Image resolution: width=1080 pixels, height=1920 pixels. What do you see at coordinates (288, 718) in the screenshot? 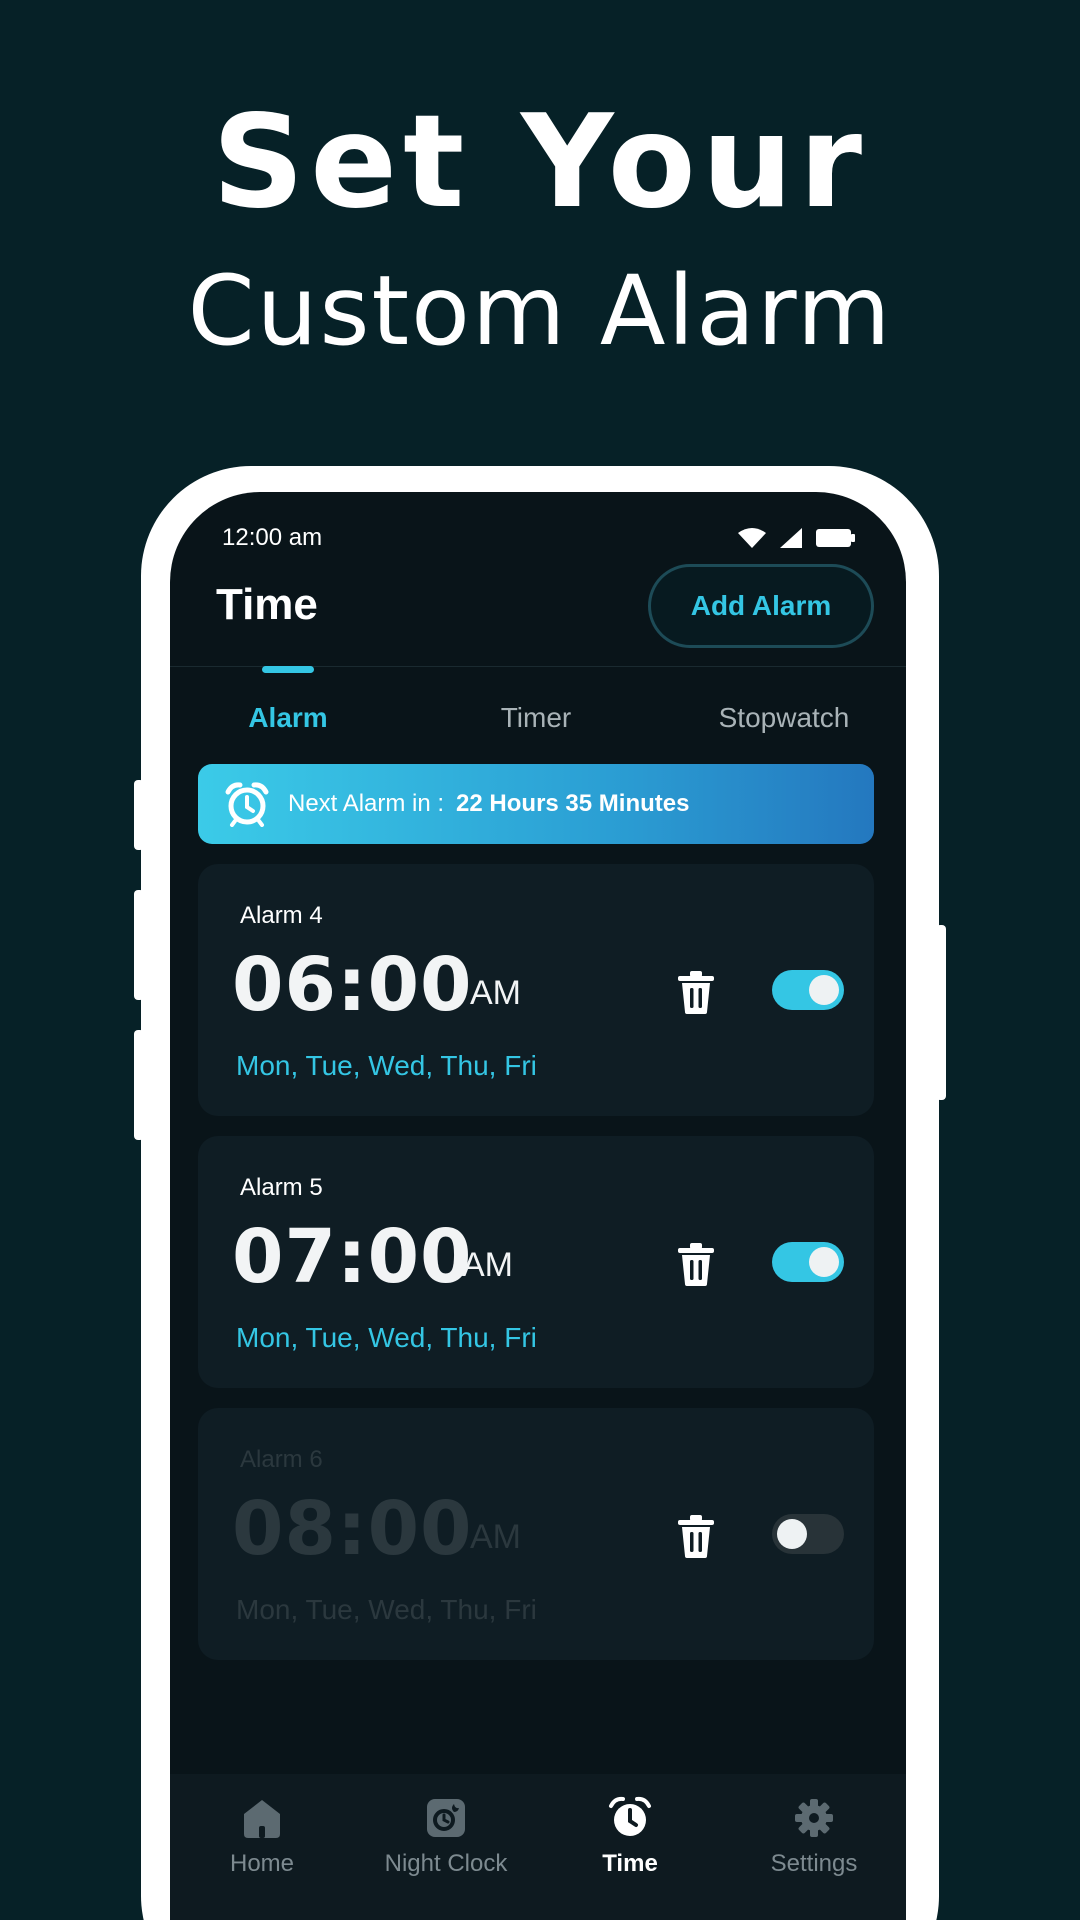
I see `tab-alarm: Alarm` at bounding box center [288, 718].